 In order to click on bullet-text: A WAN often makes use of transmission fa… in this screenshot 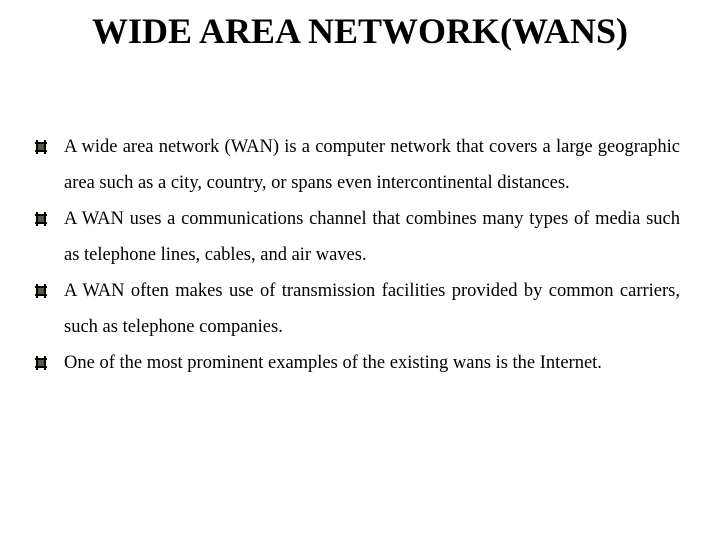, I will do `click(372, 309)`.